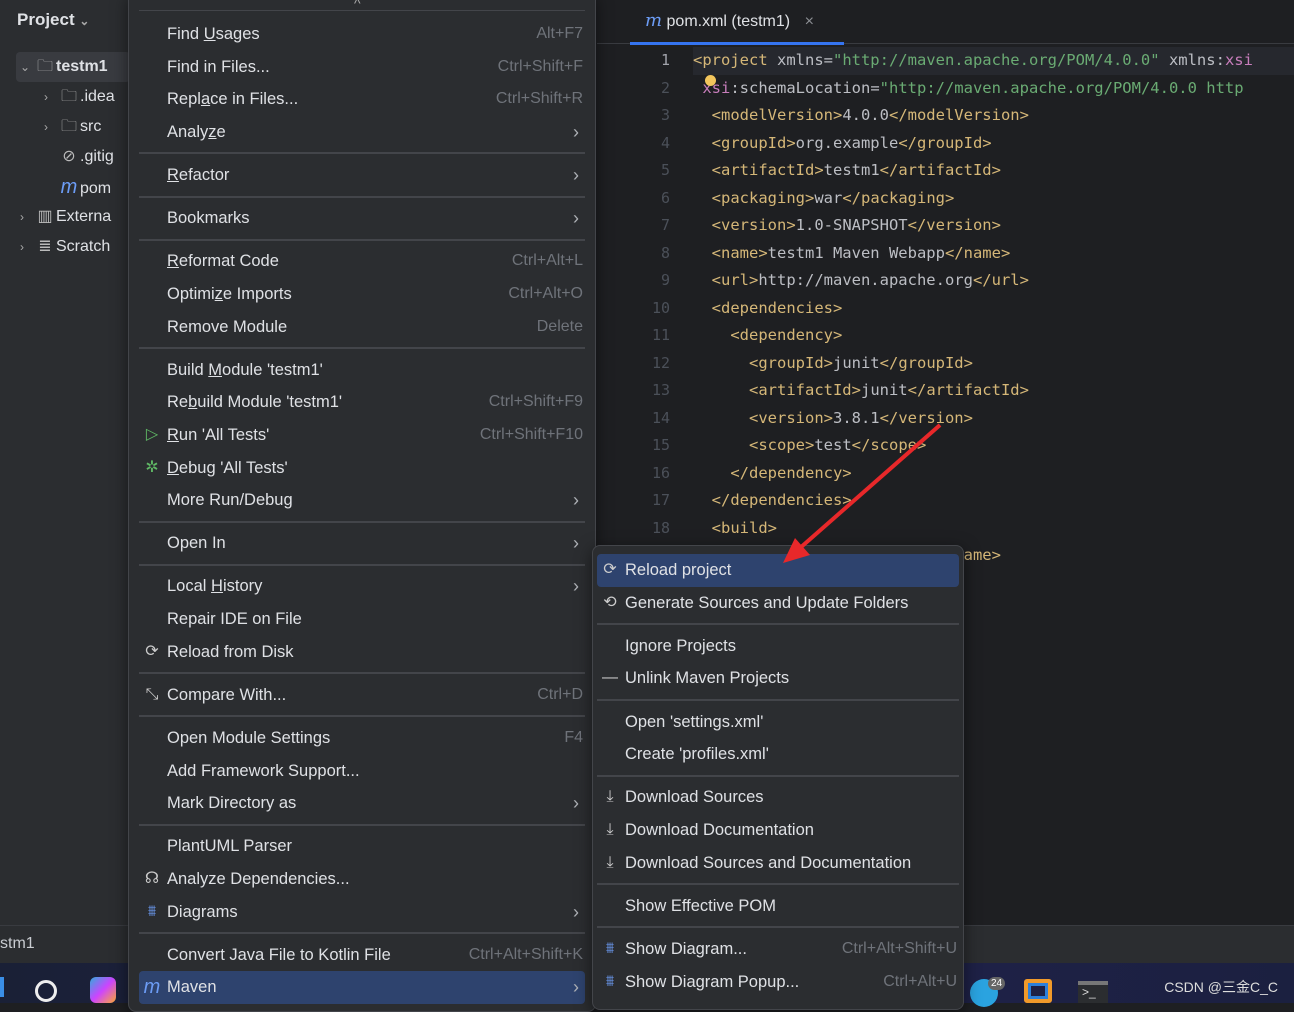  I want to click on tree-item-label: .idea, so click(97, 96).